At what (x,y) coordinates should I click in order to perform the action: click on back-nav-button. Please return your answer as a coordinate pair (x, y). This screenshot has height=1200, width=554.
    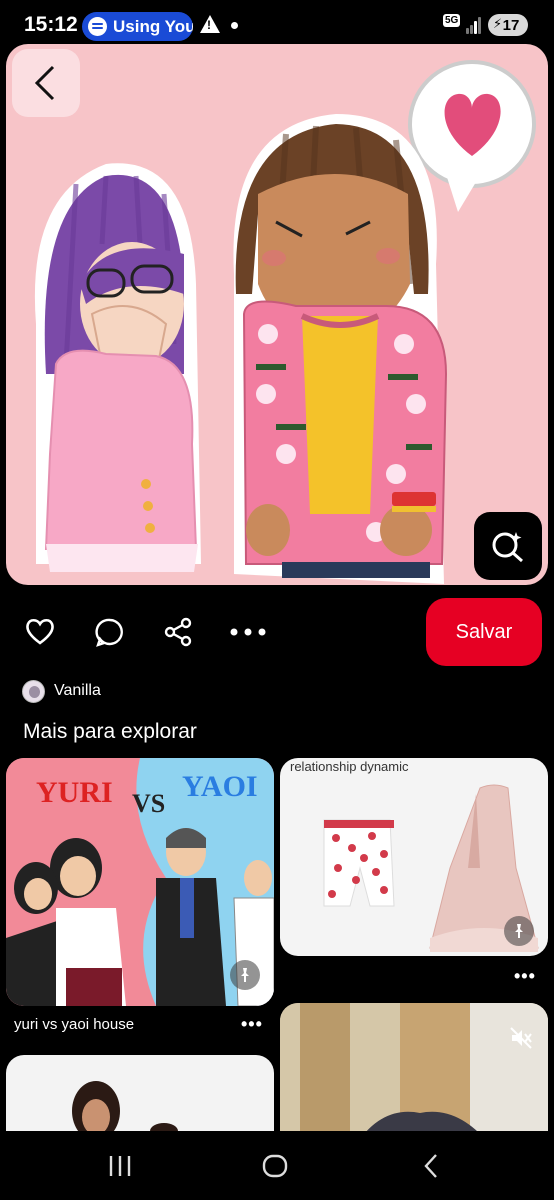
    Looking at the image, I should click on (431, 1166).